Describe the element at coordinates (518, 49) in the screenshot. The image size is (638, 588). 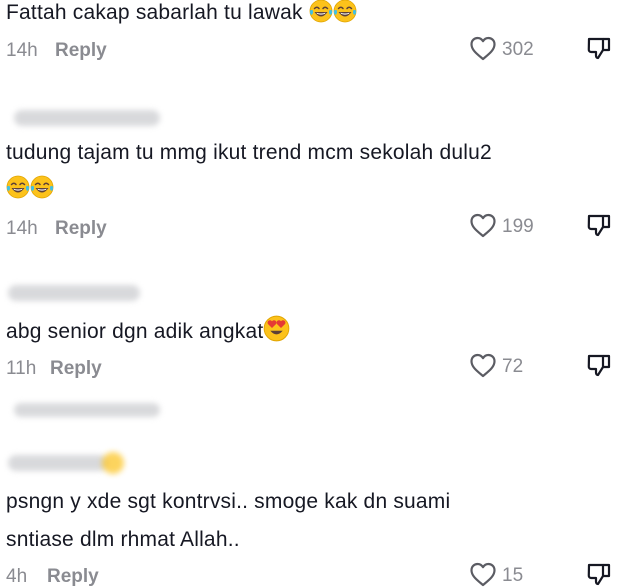
I see `comment-1-like-count: 302` at that location.